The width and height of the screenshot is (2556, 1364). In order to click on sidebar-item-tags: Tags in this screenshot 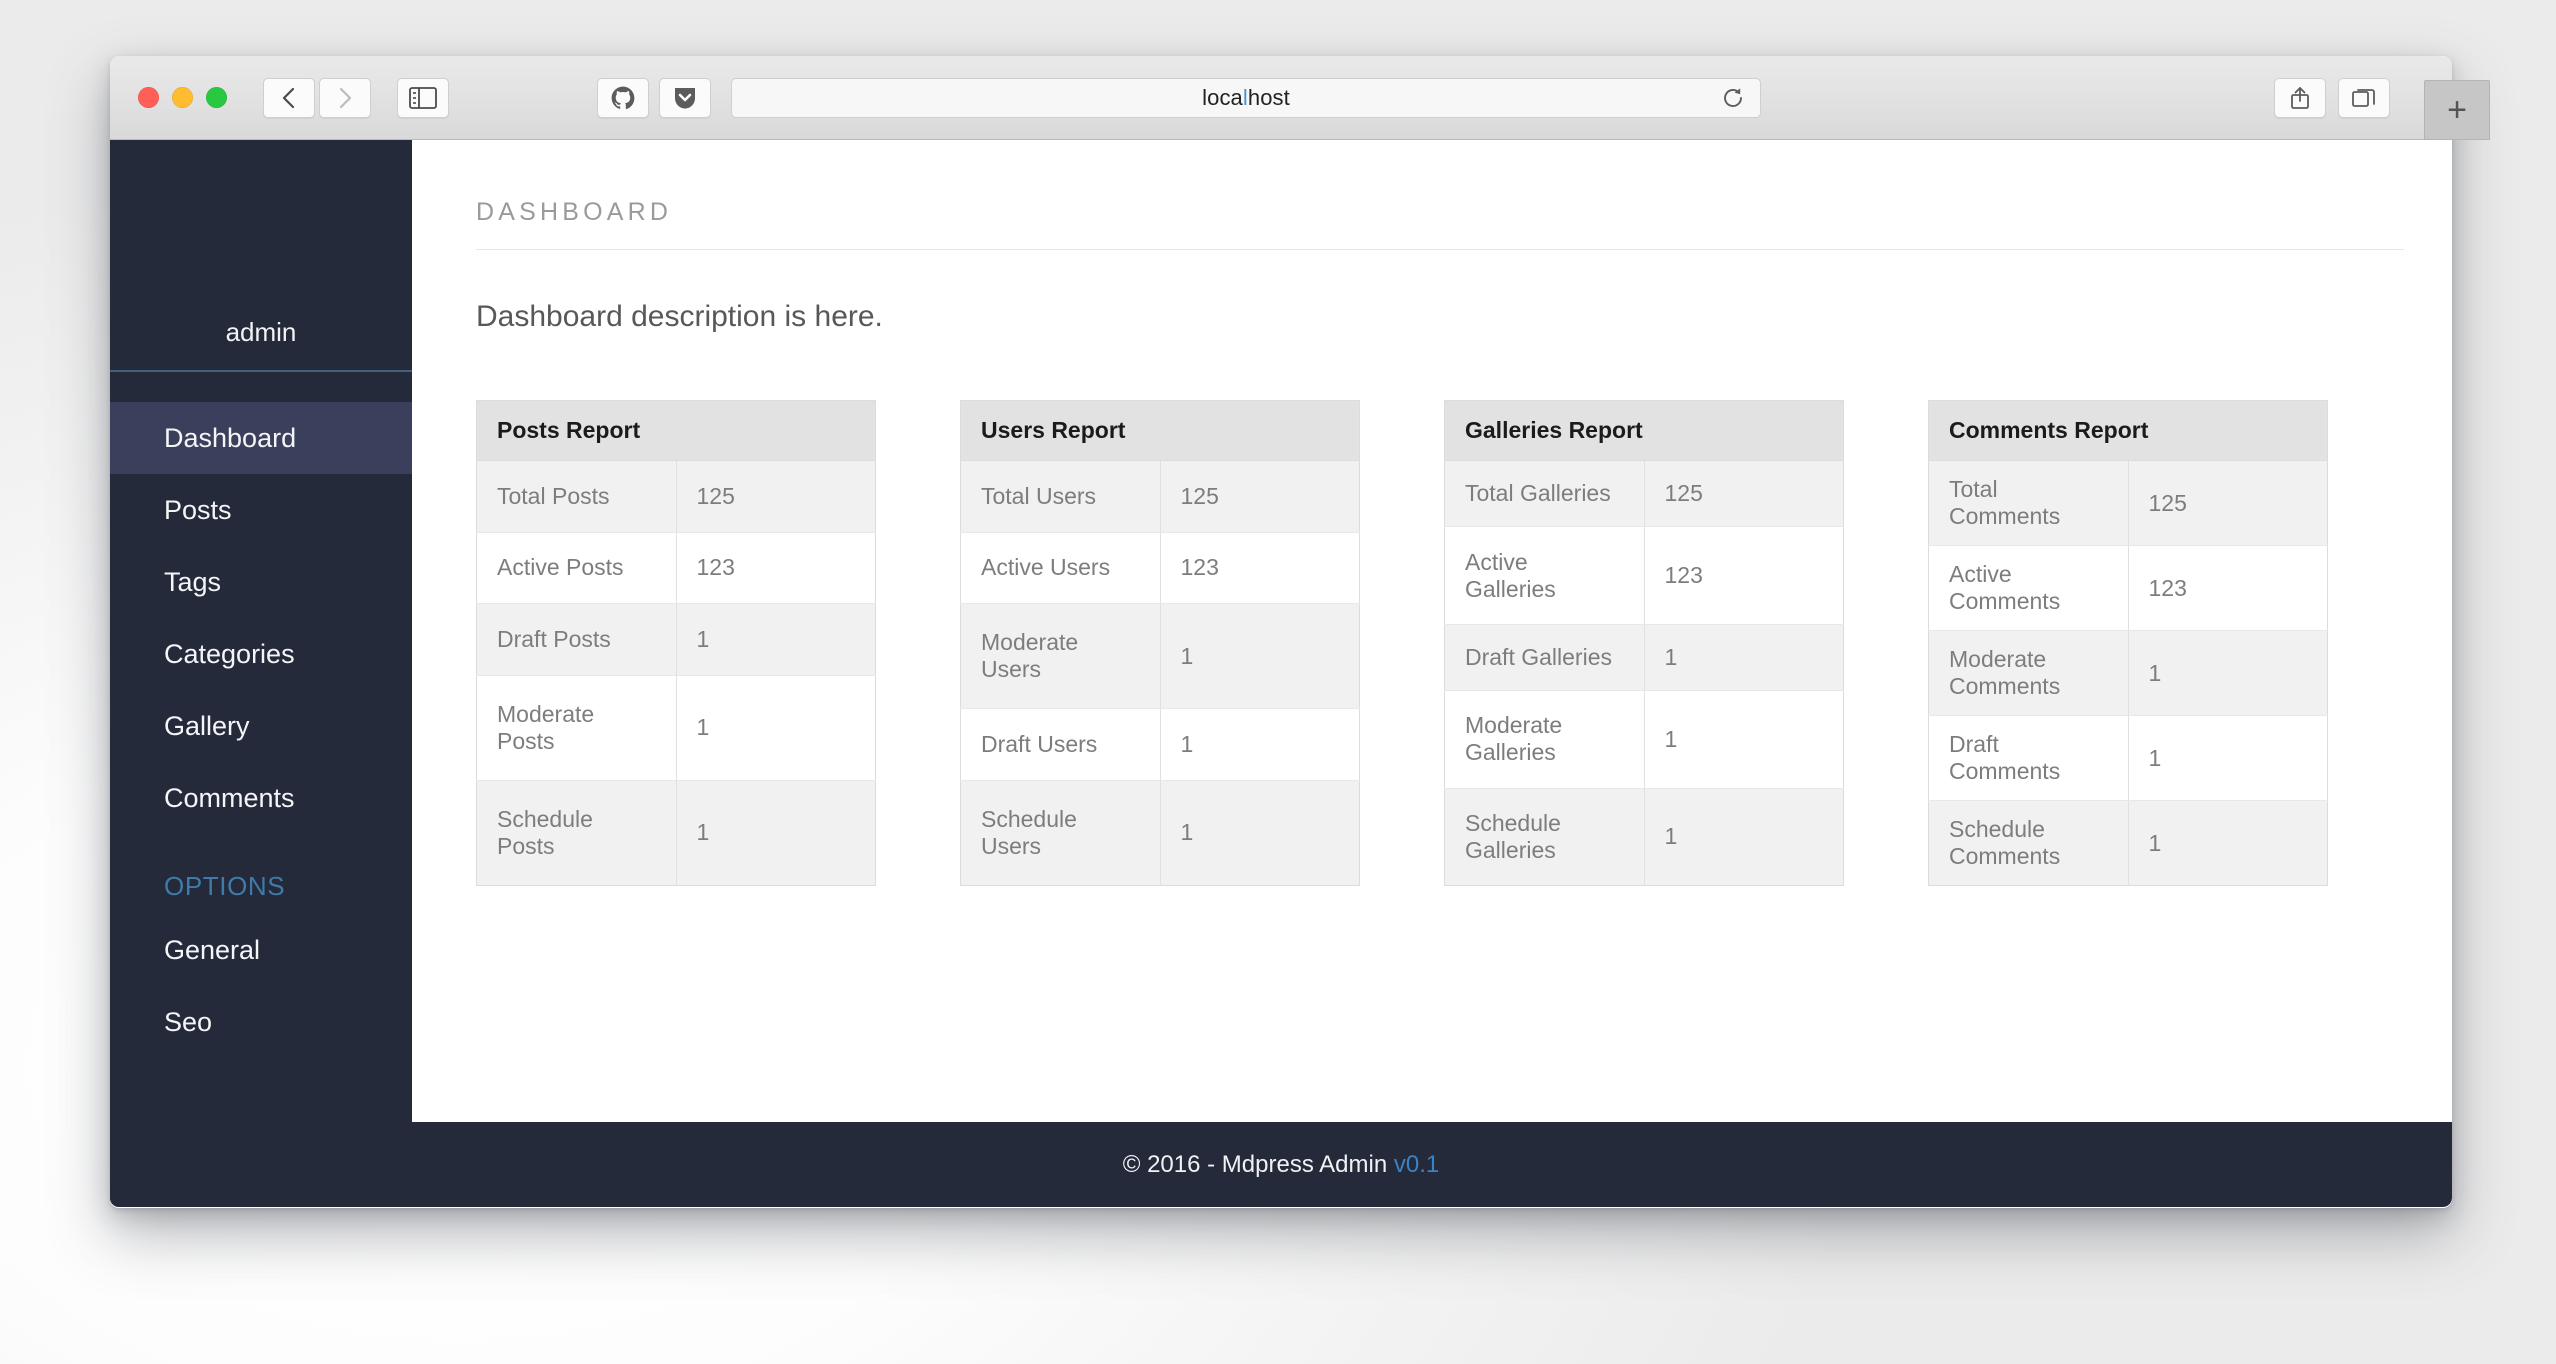, I will do `click(261, 582)`.